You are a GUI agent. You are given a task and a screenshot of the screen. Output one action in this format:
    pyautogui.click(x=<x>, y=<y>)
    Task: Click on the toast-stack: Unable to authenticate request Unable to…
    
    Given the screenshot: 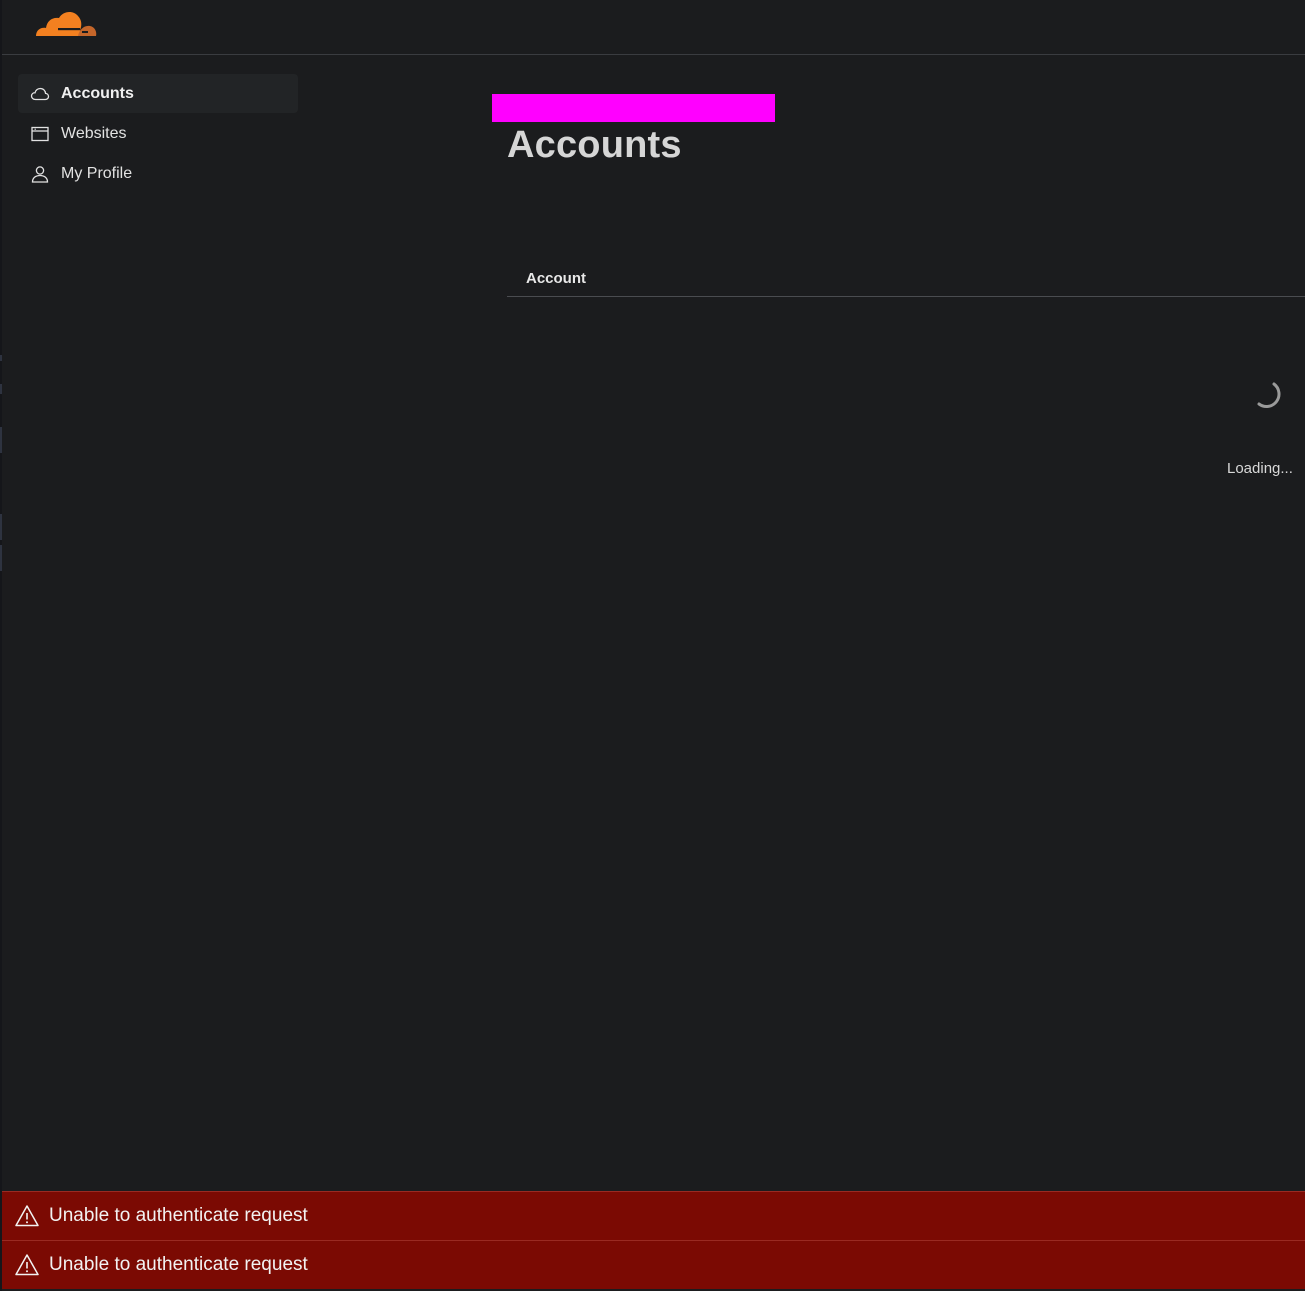 What is the action you would take?
    pyautogui.click(x=653, y=1240)
    